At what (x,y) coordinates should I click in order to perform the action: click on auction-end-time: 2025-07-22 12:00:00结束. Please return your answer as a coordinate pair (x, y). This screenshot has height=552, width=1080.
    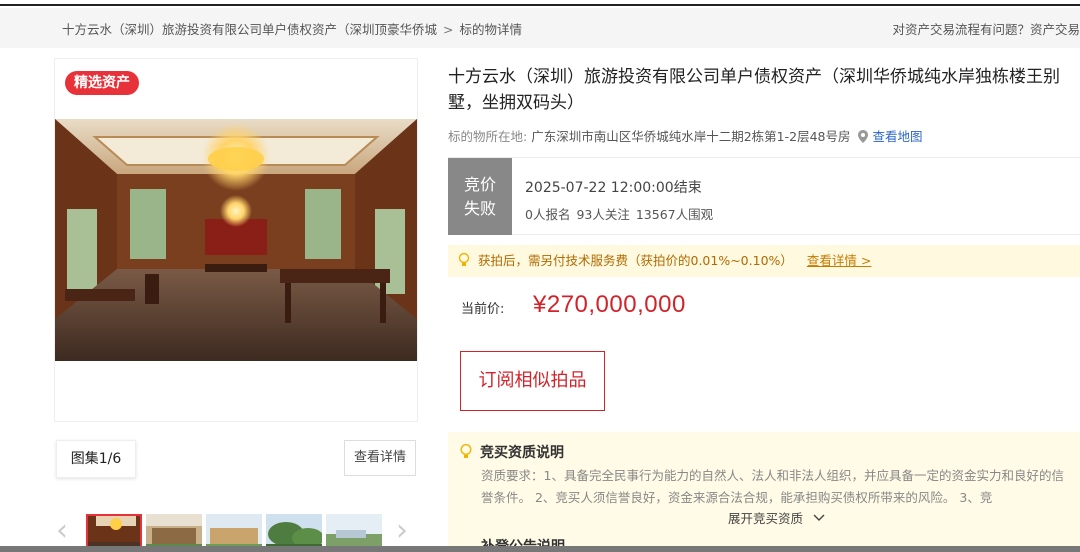
    Looking at the image, I should click on (613, 188).